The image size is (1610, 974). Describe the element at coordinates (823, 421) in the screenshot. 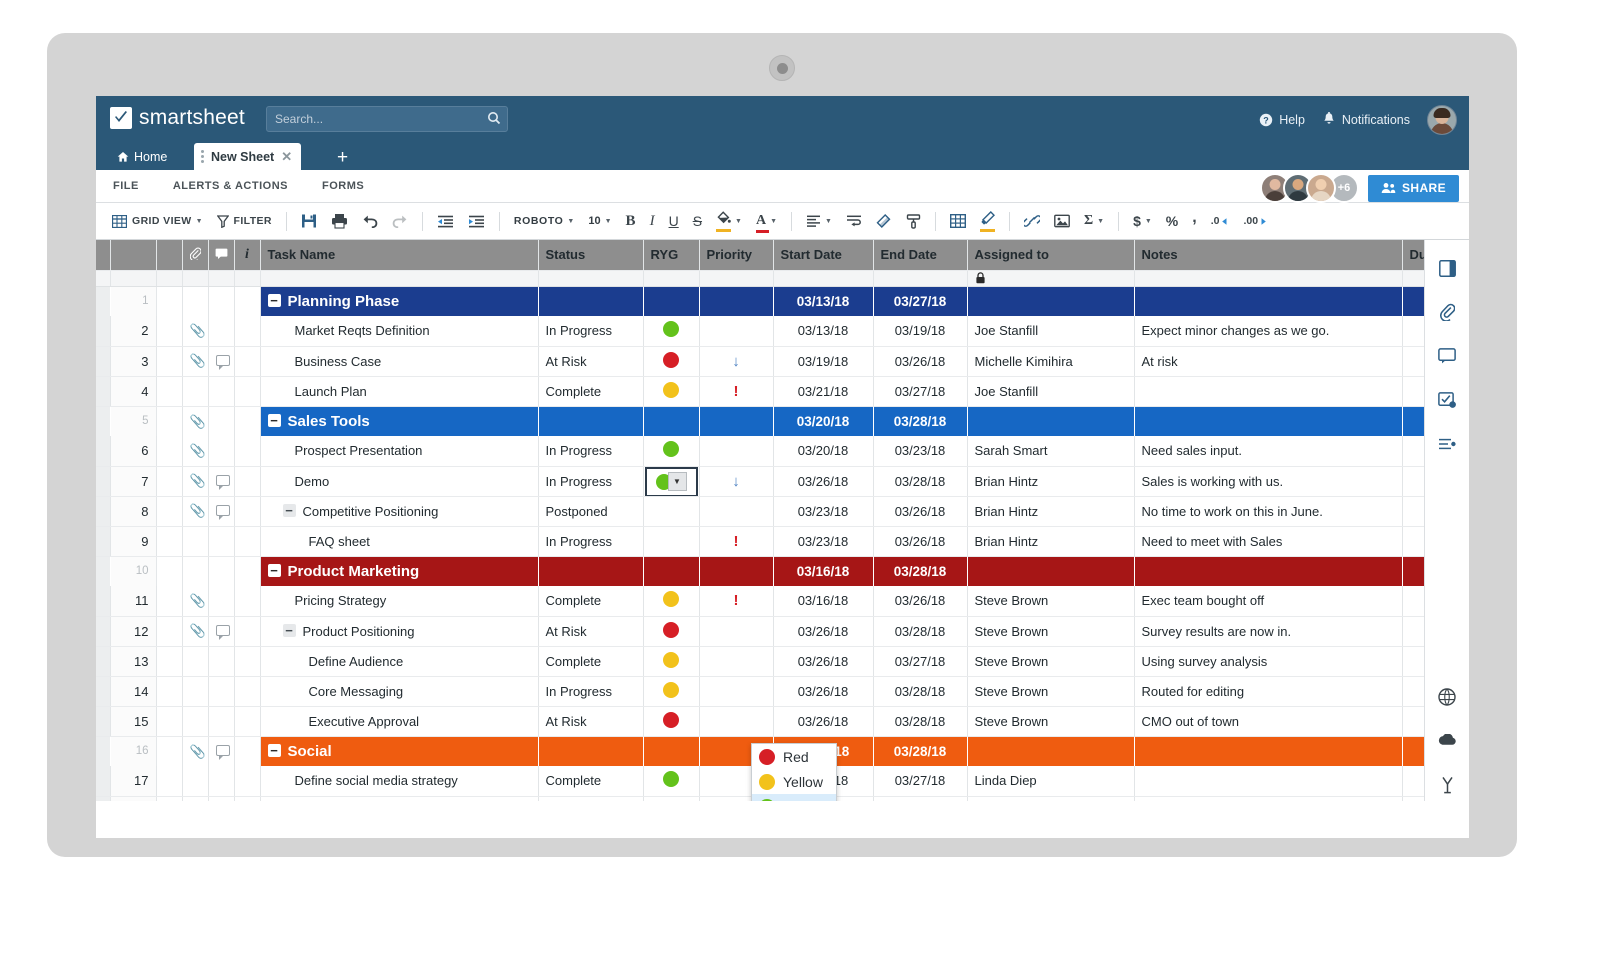

I see `cell-start-date: 03/20/18` at that location.